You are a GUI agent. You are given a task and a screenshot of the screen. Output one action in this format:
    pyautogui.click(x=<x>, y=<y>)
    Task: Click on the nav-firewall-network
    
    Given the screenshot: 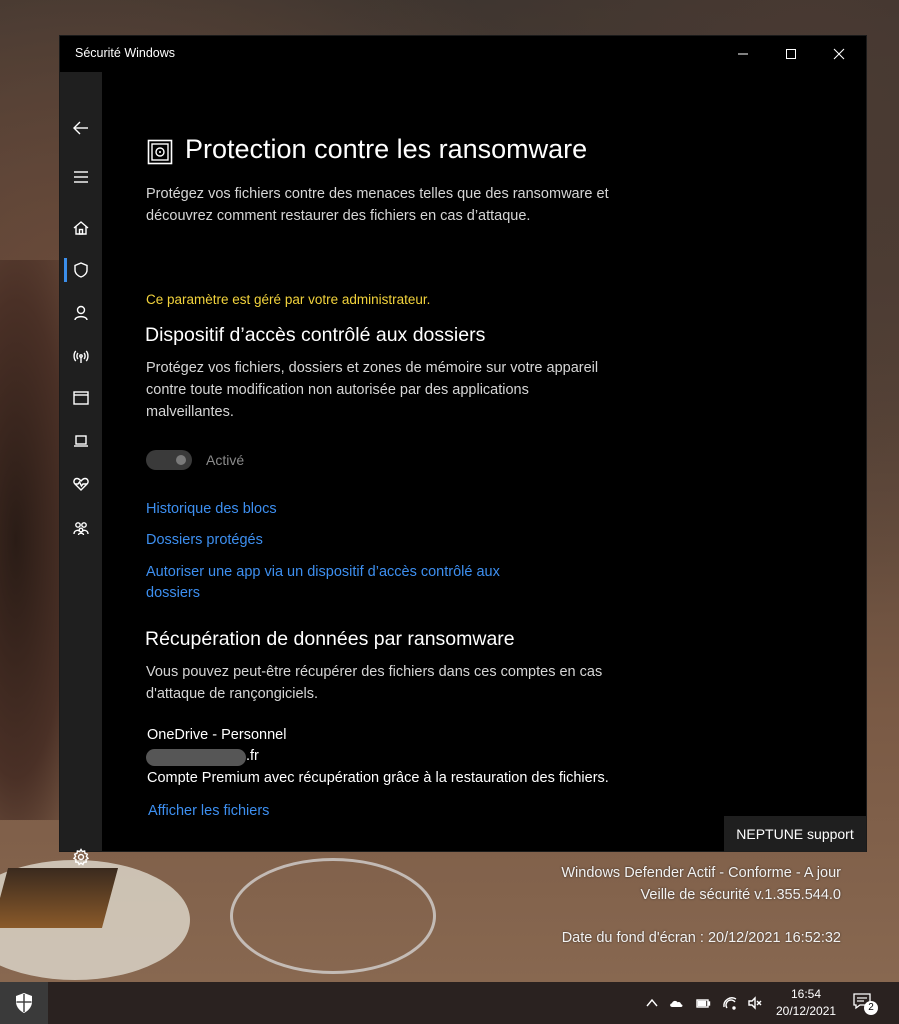 What is the action you would take?
    pyautogui.click(x=81, y=356)
    